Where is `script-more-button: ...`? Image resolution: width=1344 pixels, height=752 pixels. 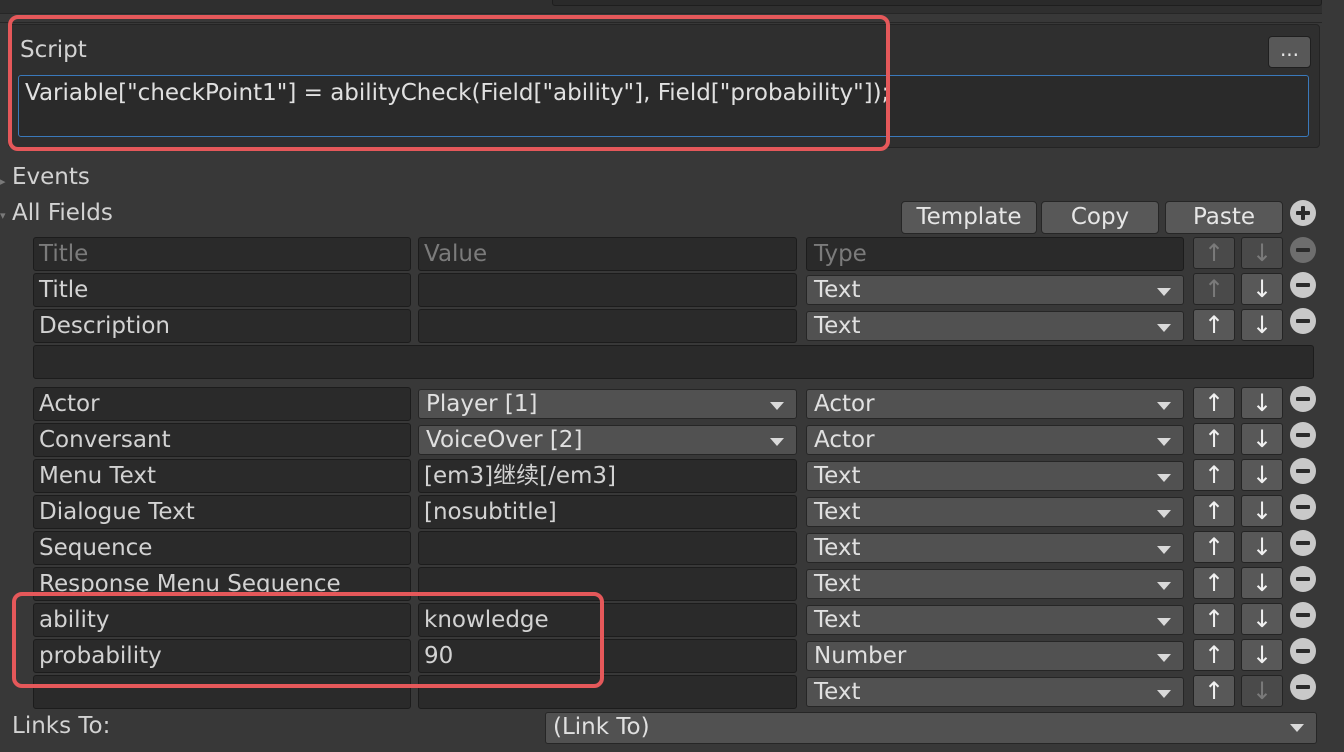 script-more-button: ... is located at coordinates (1289, 52).